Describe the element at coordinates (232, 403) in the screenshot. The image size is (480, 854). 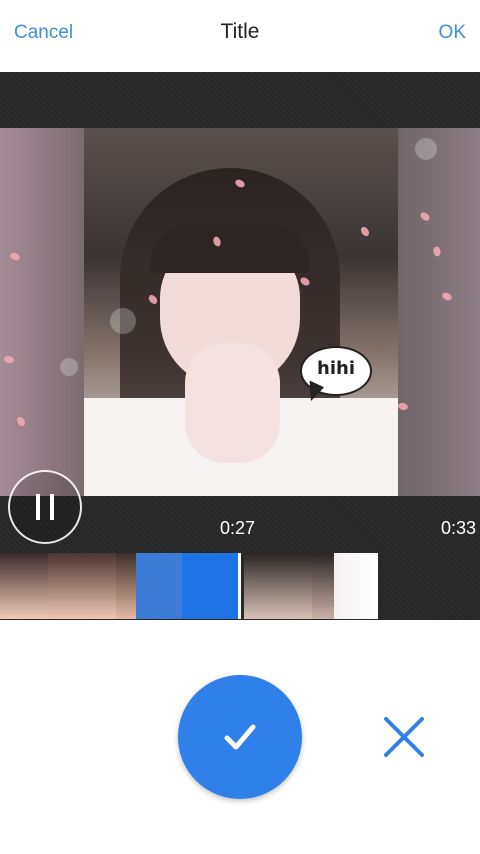
I see `hand-shape` at that location.